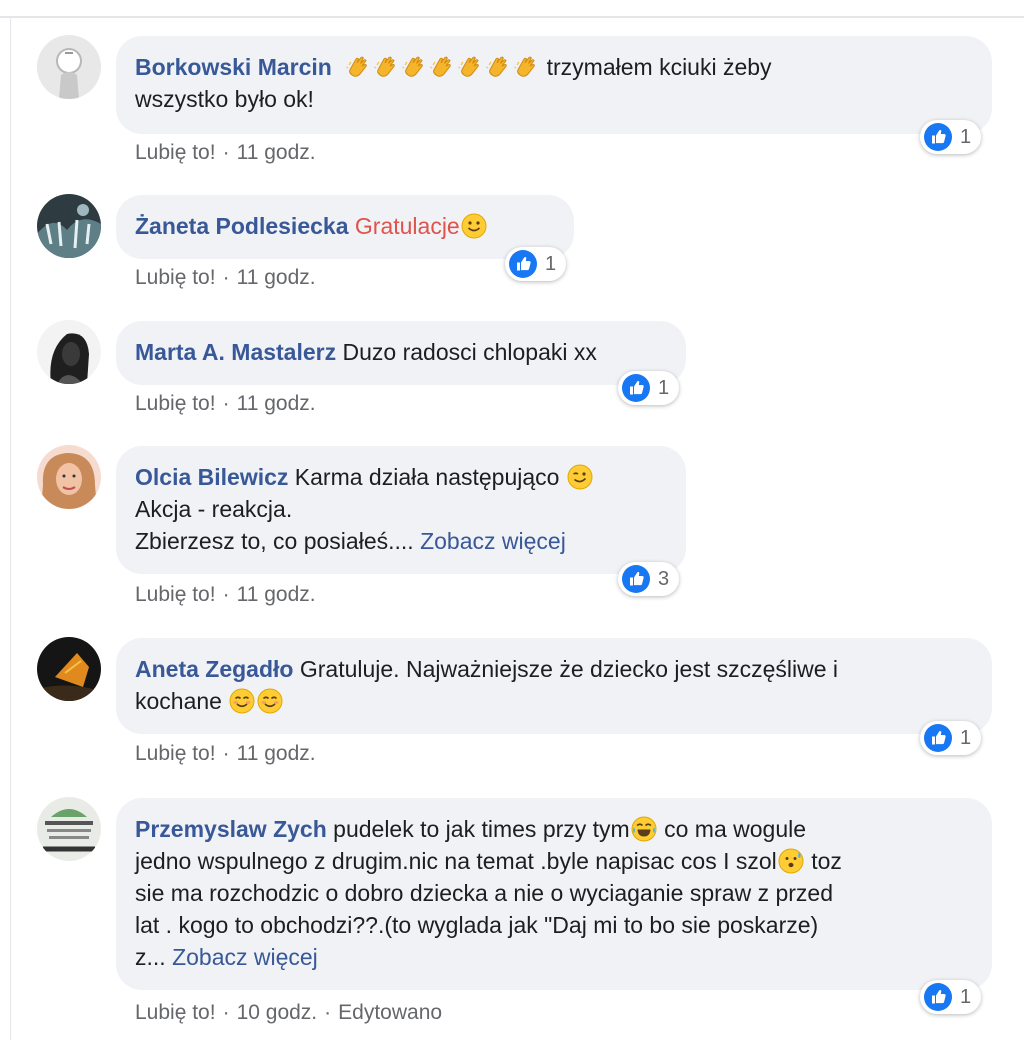 The height and width of the screenshot is (1040, 1024). Describe the element at coordinates (580, 477) in the screenshot. I see `winking-face-icon` at that location.